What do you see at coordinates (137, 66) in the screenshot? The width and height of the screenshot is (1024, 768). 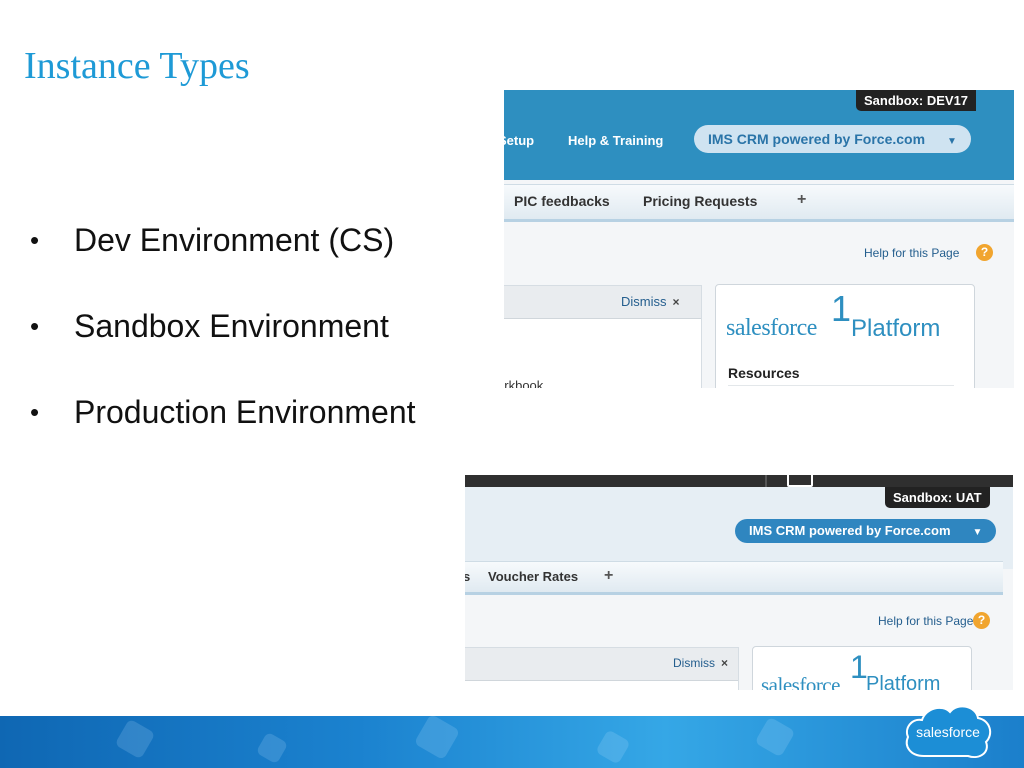 I see `slide-title: Instance Types` at bounding box center [137, 66].